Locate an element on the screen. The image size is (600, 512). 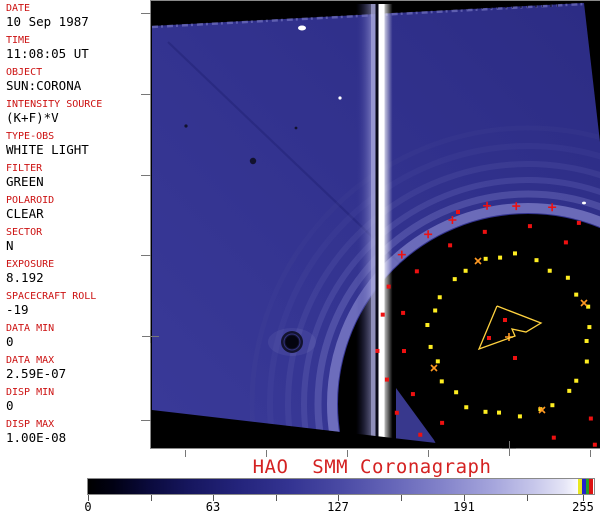
metadata-value: (K+F)*V is located at coordinates (32, 117).